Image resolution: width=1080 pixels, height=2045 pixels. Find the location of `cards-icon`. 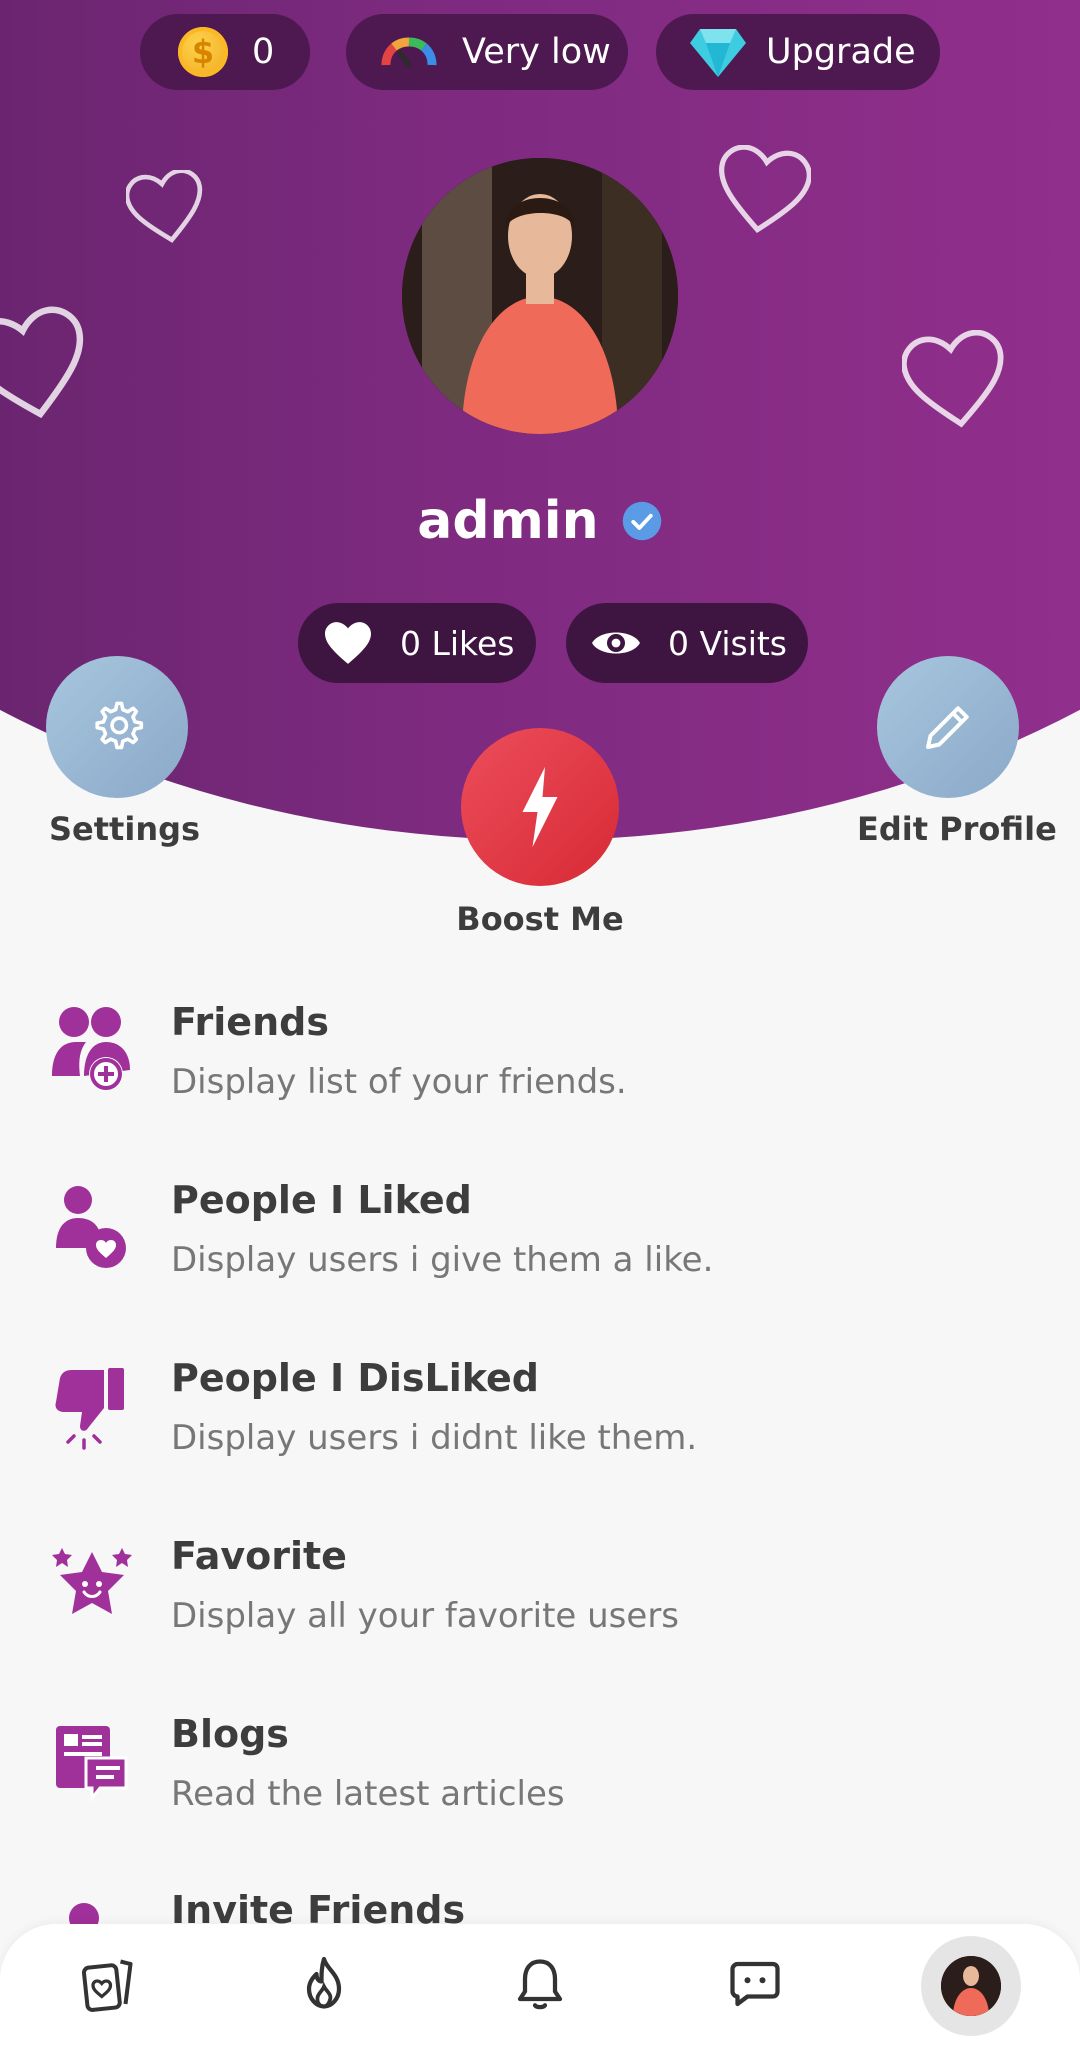

cards-icon is located at coordinates (108, 1984).